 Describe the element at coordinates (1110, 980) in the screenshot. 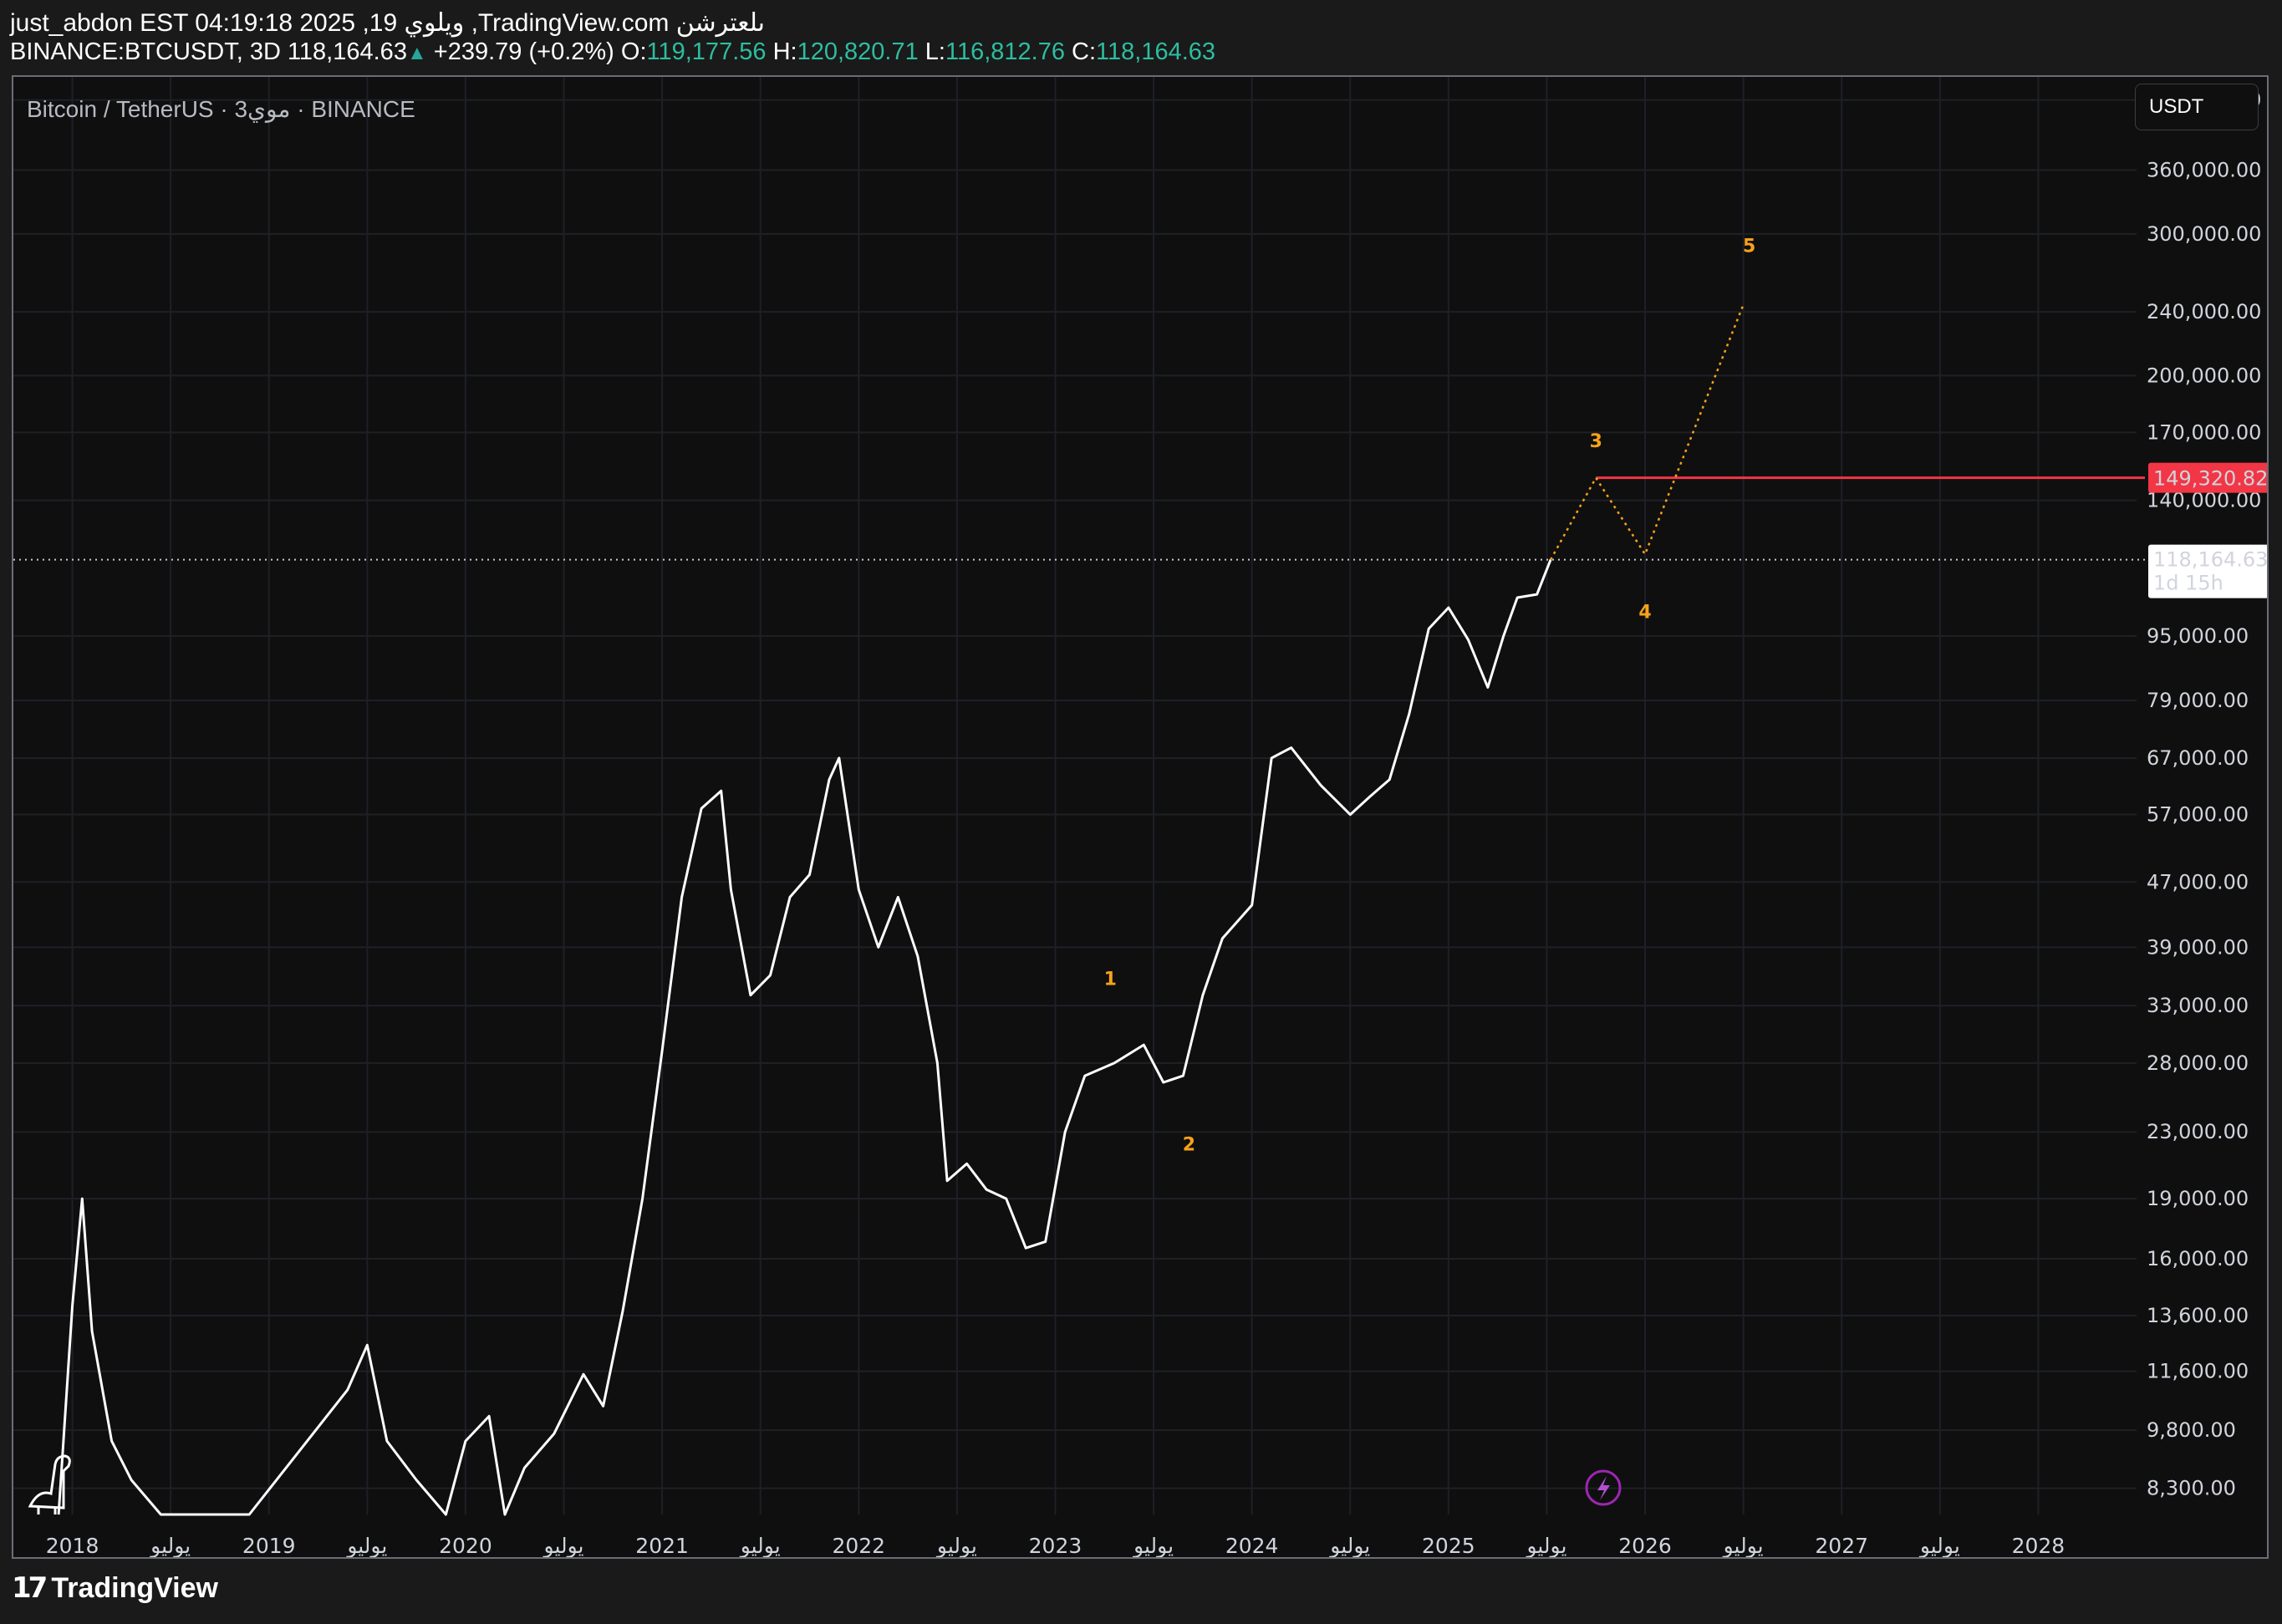

I see `wave-label: 1` at that location.